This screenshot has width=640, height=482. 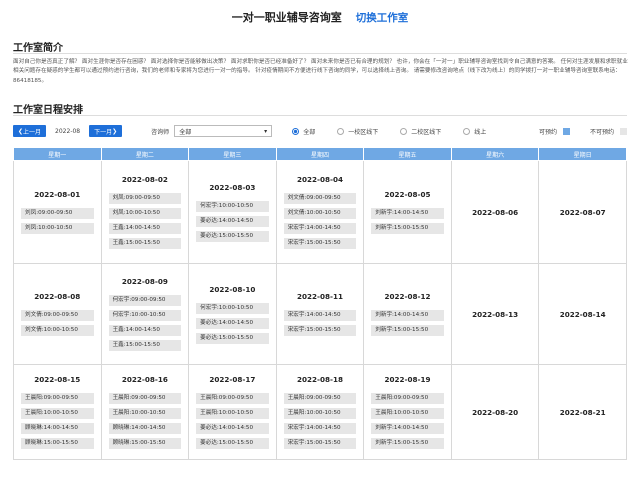 I want to click on calendar-date: 2022-08-02, so click(x=144, y=179).